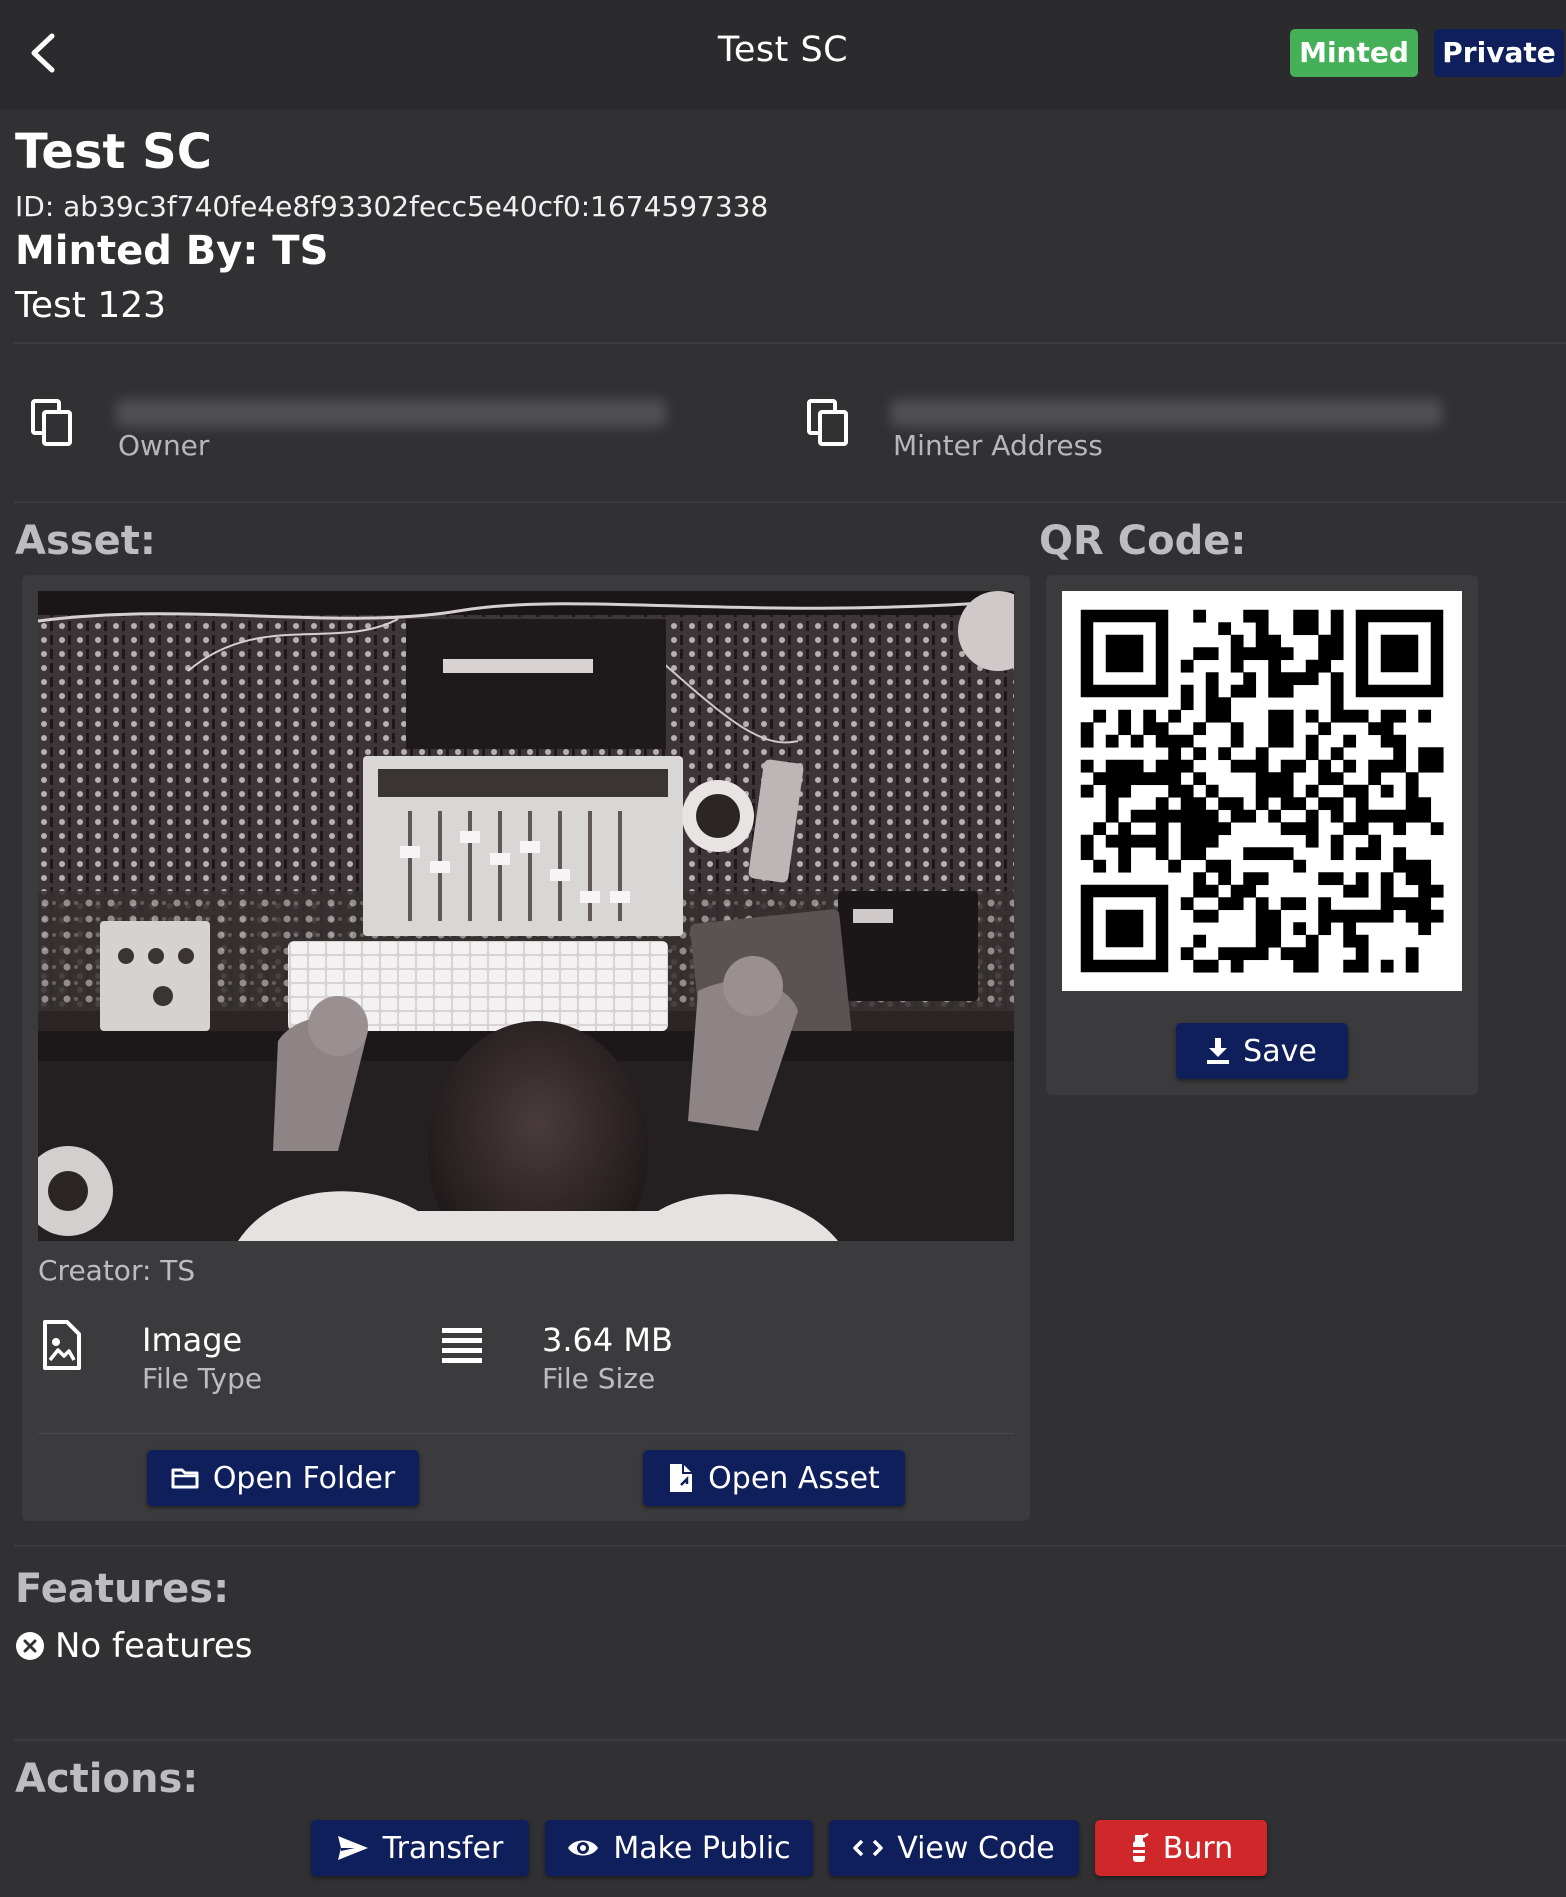 The height and width of the screenshot is (1897, 1566). What do you see at coordinates (164, 445) in the screenshot?
I see `owner-label: Owner` at bounding box center [164, 445].